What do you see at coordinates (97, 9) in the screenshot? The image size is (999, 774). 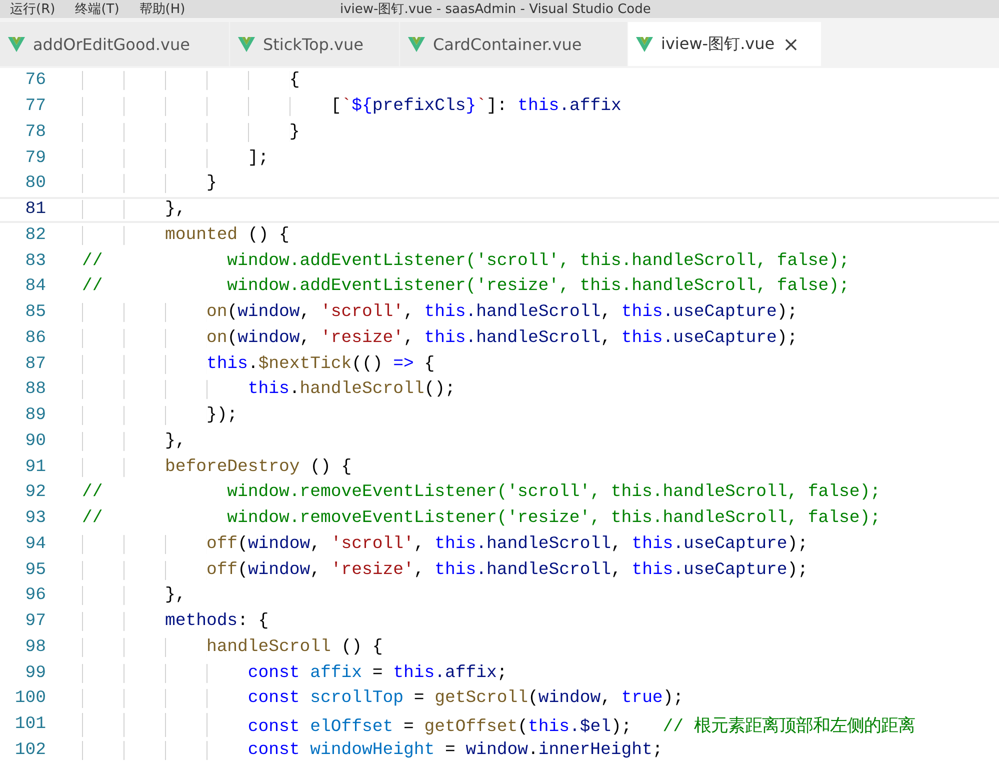 I see `menu-item: 终端(T)` at bounding box center [97, 9].